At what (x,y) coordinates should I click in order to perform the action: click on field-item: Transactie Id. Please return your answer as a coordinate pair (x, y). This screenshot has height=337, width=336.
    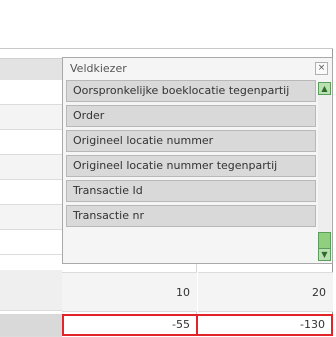
    Looking at the image, I should click on (191, 191).